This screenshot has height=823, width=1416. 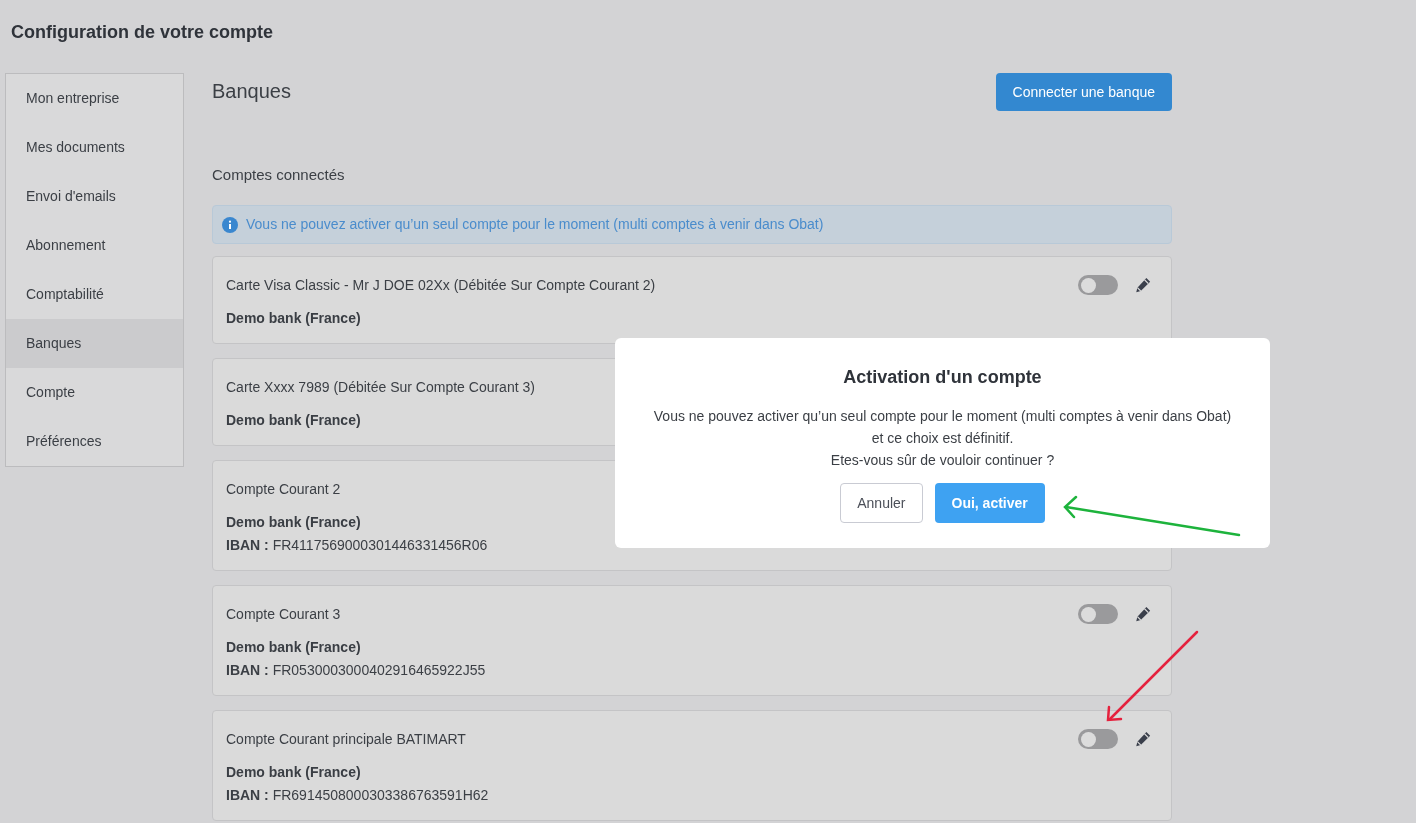 I want to click on sidebar-item: Comptabilité, so click(x=94, y=294).